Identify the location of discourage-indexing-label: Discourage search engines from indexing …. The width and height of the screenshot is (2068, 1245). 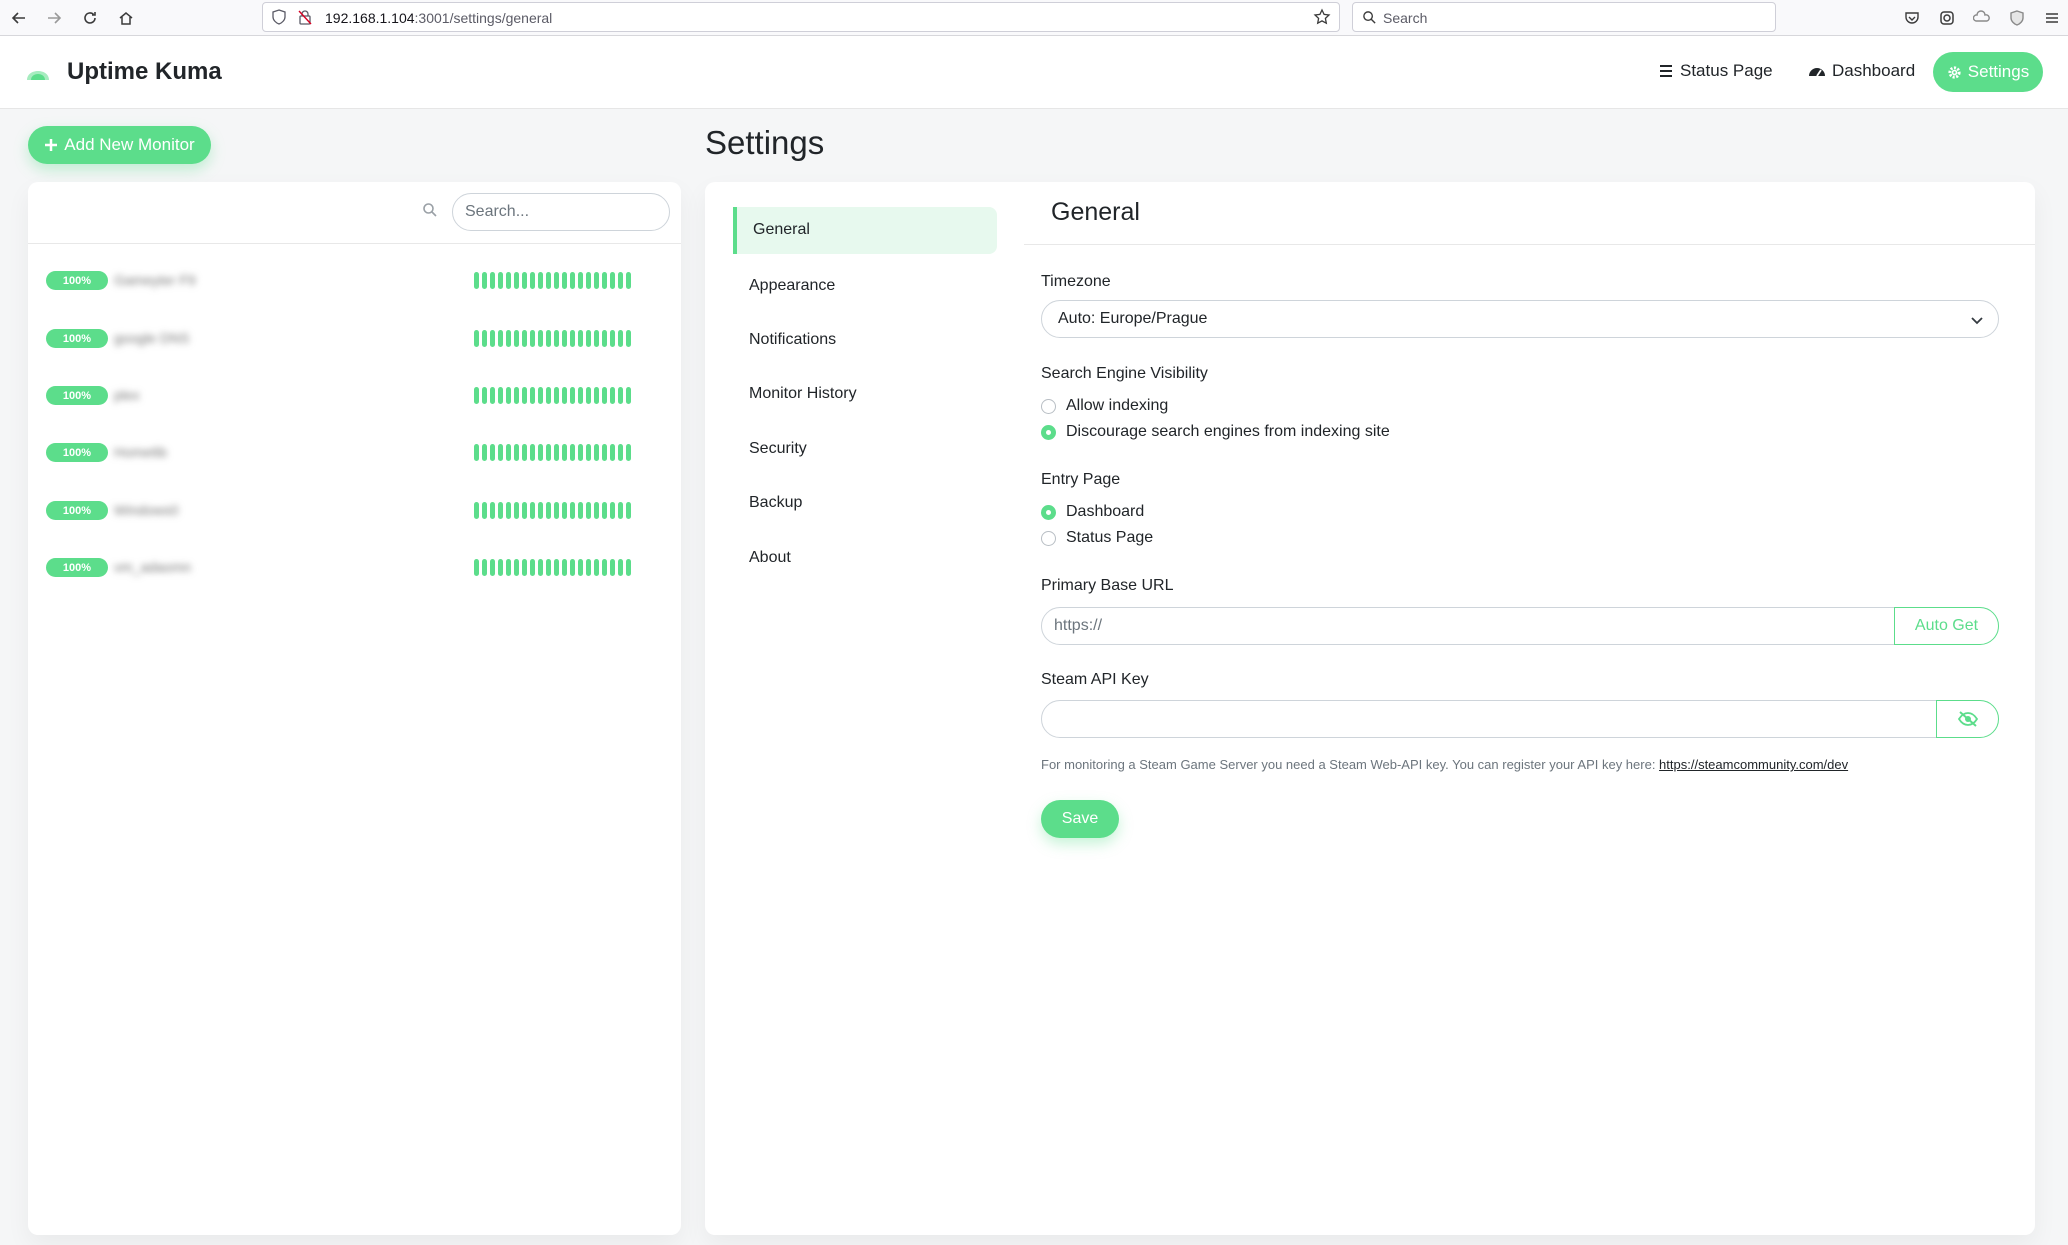
(1228, 431).